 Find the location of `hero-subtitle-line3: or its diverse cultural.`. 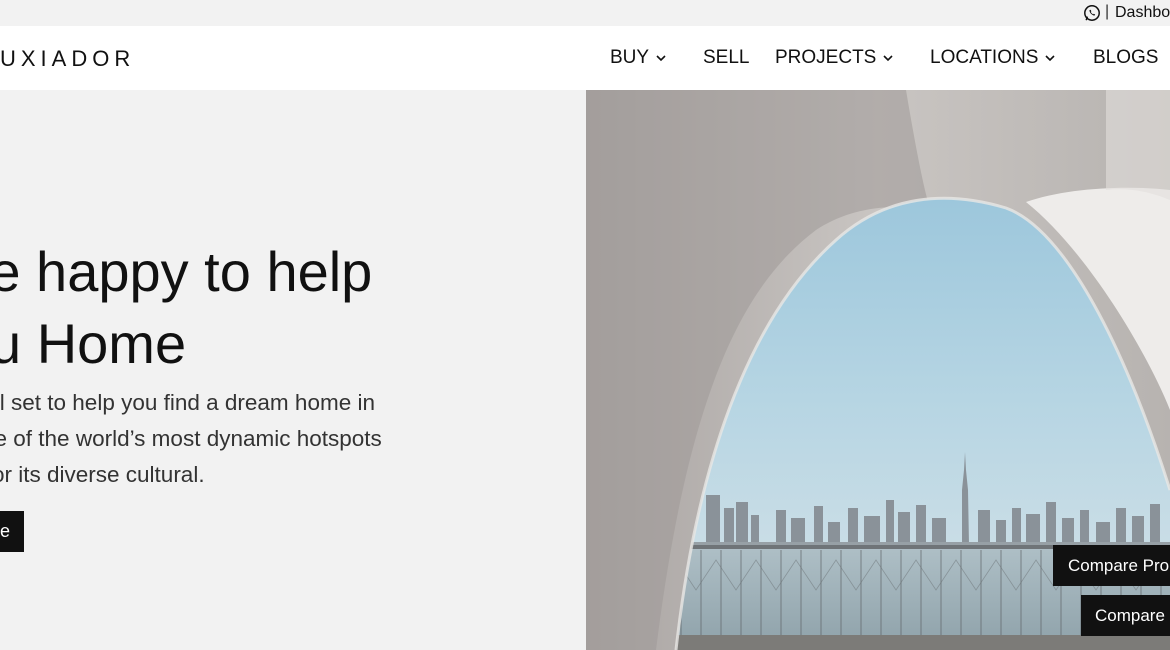

hero-subtitle-line3: or its diverse cultural. is located at coordinates (102, 474).